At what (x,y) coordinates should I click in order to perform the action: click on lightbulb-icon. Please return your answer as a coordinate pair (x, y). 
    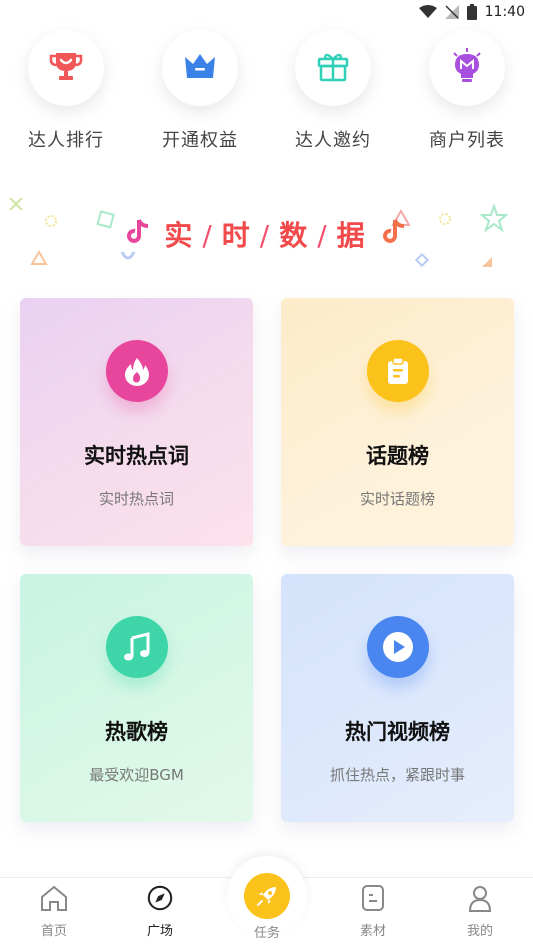
    Looking at the image, I should click on (467, 68).